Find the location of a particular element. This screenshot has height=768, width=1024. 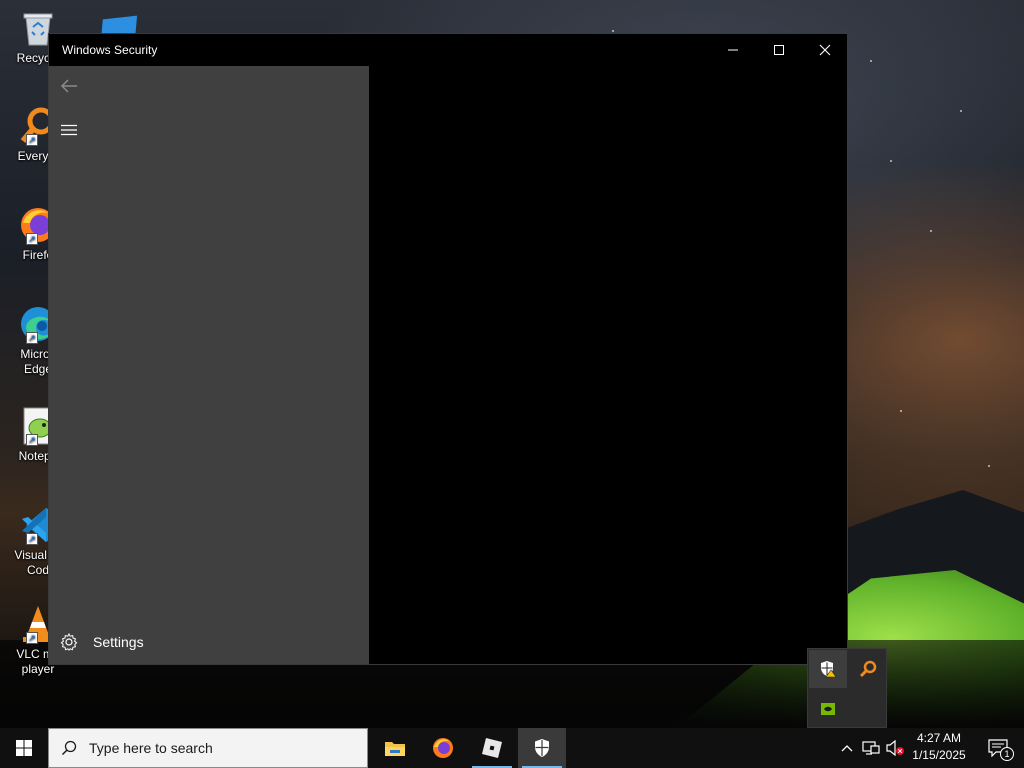

close-icon is located at coordinates (825, 50).